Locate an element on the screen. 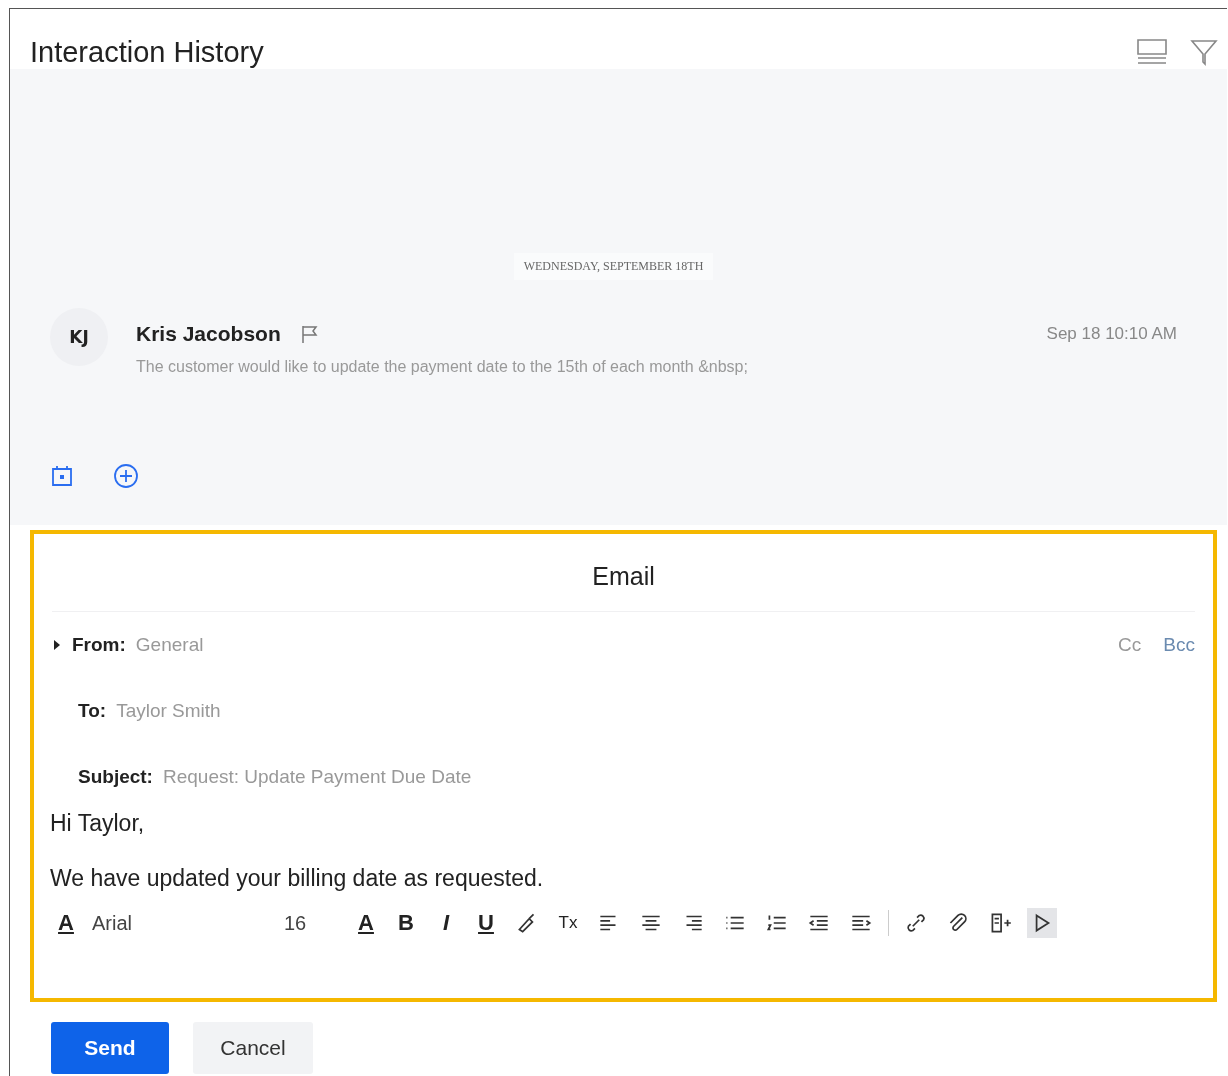 The width and height of the screenshot is (1228, 1076). format-button: U is located at coordinates (486, 923).